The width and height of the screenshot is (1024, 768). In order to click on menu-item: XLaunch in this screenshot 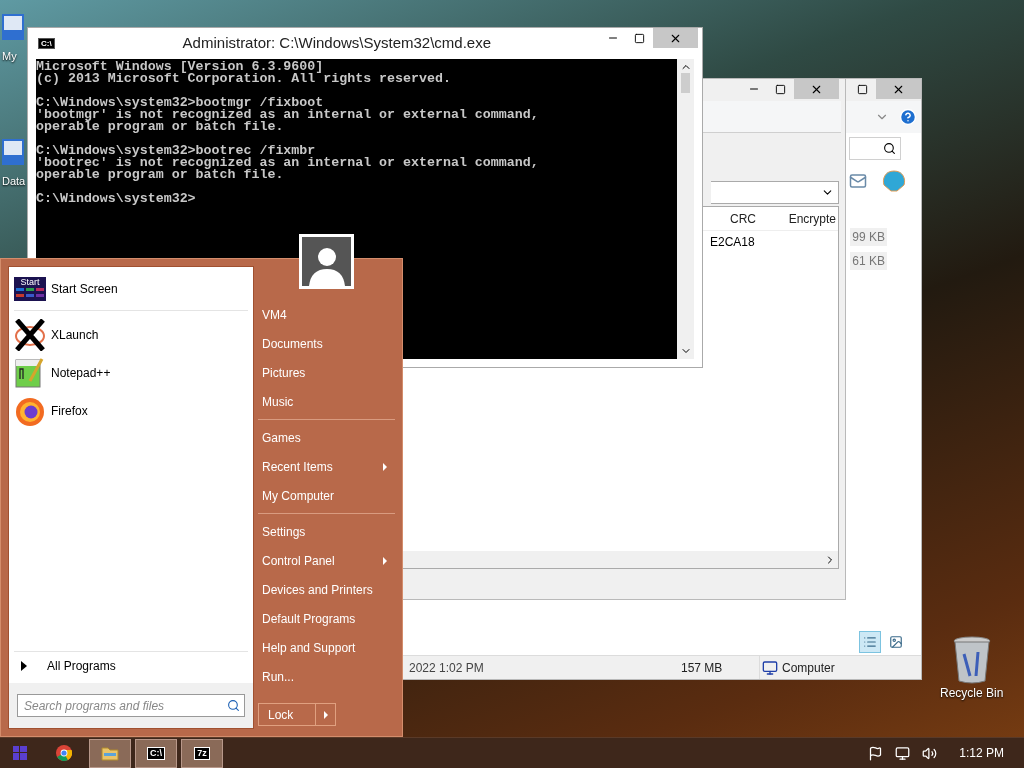, I will do `click(131, 335)`.